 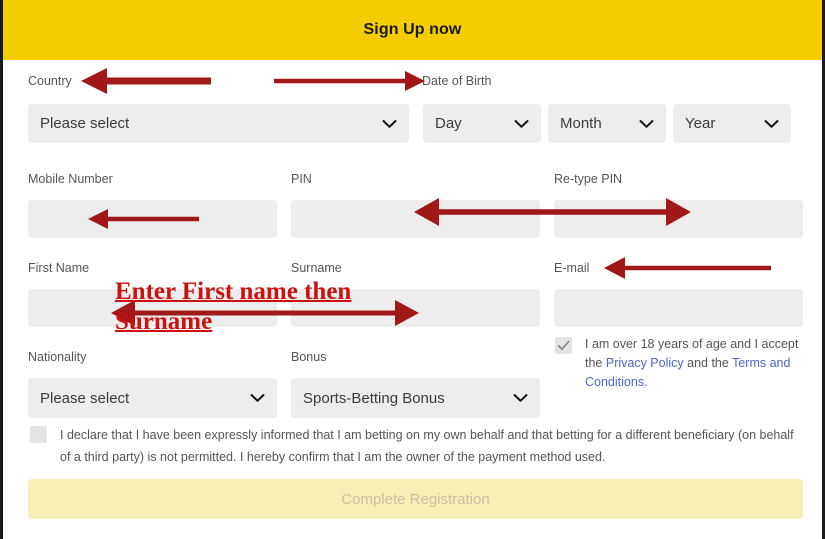 I want to click on declaration-checkbox, so click(x=38, y=434).